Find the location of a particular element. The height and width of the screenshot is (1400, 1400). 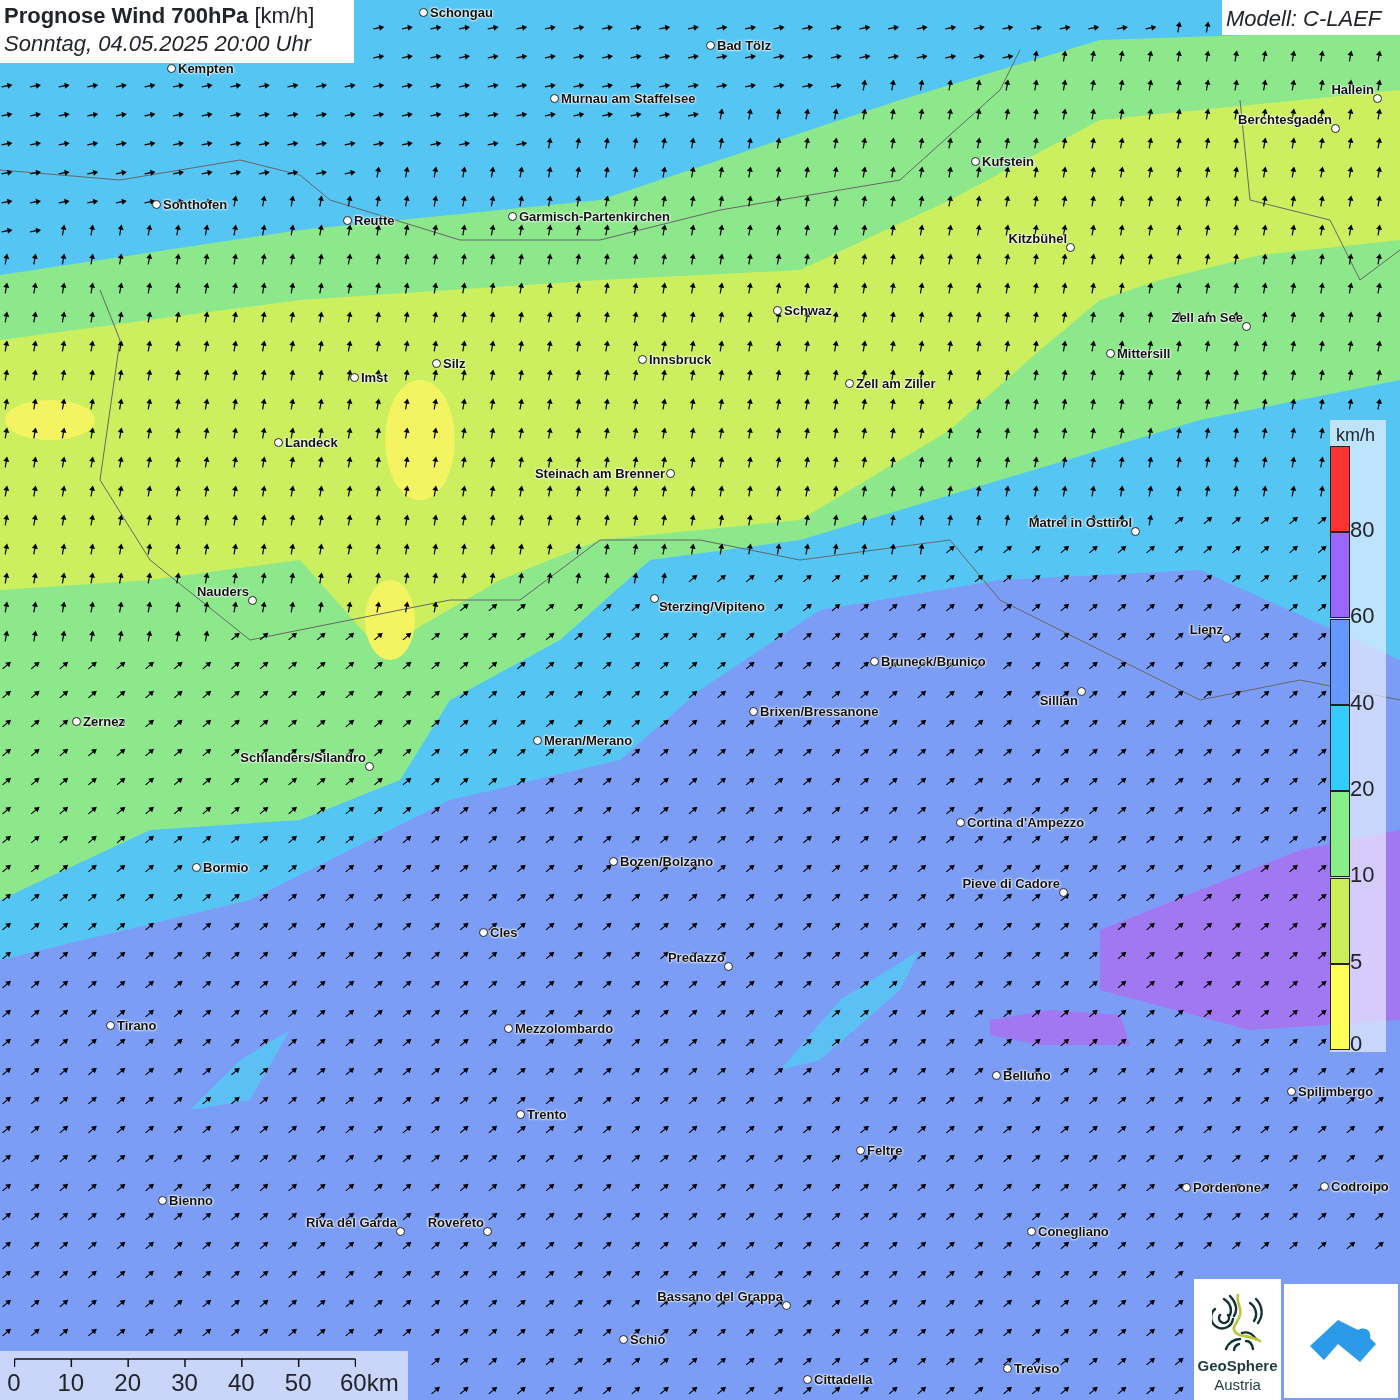

legend-value: 5 is located at coordinates (1356, 961).